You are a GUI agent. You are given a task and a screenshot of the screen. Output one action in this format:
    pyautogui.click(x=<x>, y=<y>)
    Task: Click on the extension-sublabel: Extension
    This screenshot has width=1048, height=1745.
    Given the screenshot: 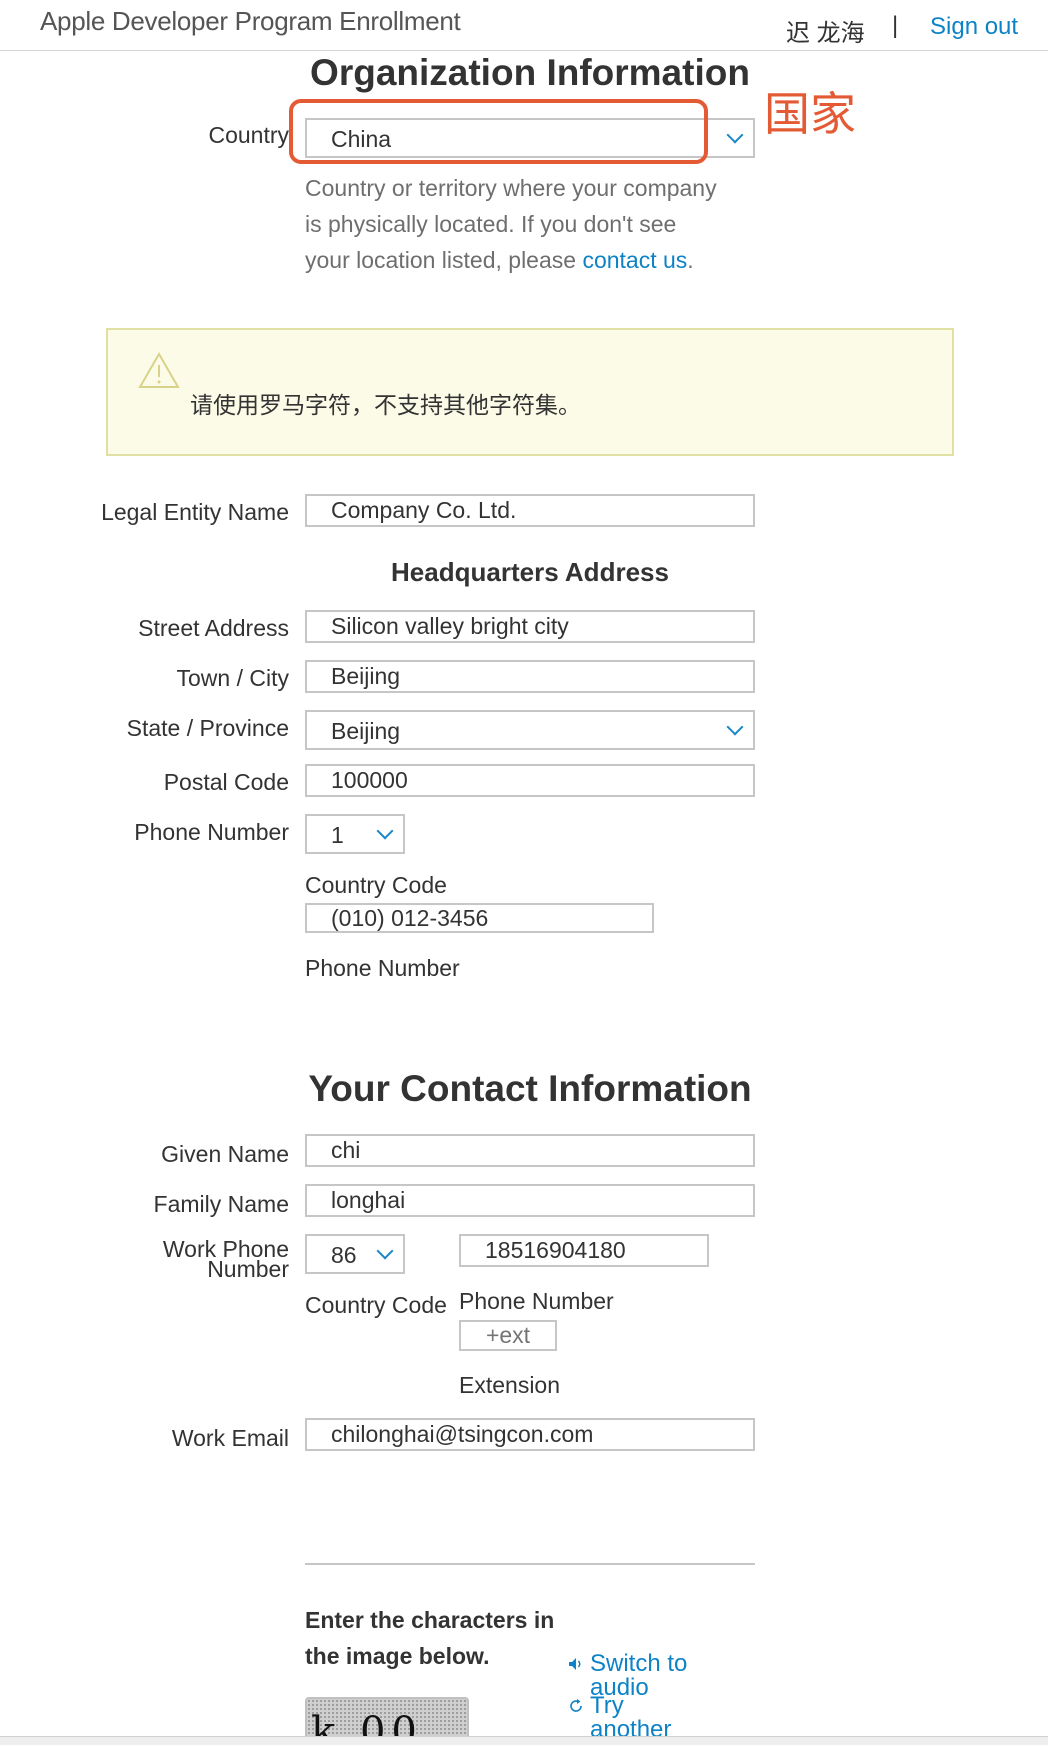 What is the action you would take?
    pyautogui.click(x=510, y=1385)
    